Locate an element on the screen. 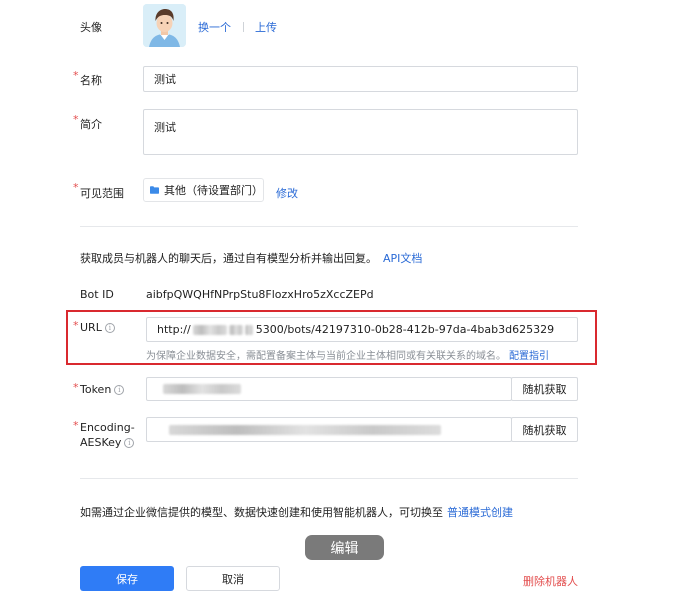 The width and height of the screenshot is (687, 610). token-random-label: 随机获取 is located at coordinates (544, 389).